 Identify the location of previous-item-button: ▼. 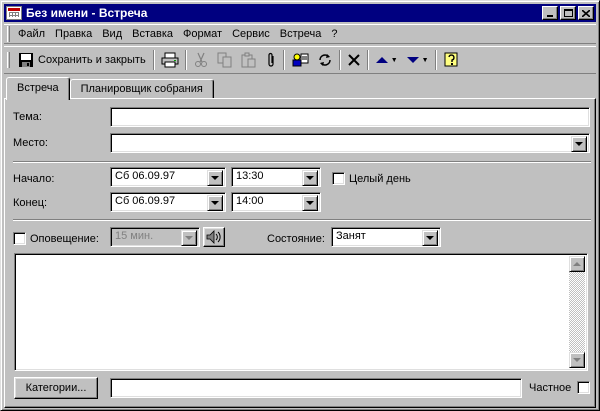
(386, 60).